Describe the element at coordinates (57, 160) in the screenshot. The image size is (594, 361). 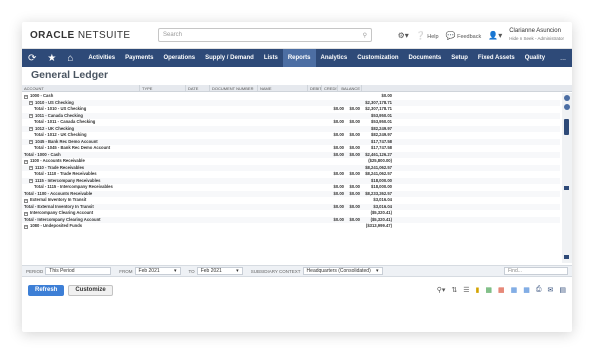
I see `row-account-text: 1100 - Accounts Receivable` at that location.